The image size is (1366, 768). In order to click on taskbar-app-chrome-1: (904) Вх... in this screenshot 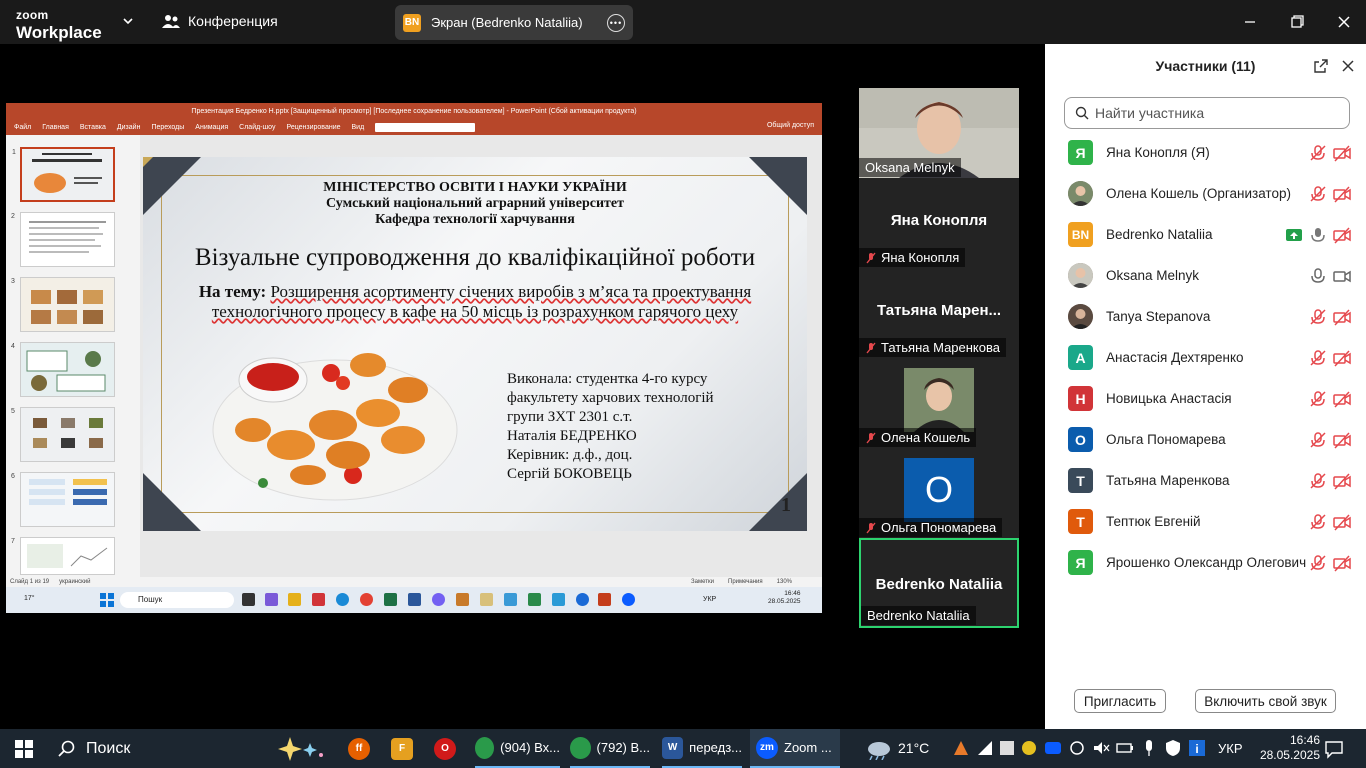, I will do `click(517, 748)`.